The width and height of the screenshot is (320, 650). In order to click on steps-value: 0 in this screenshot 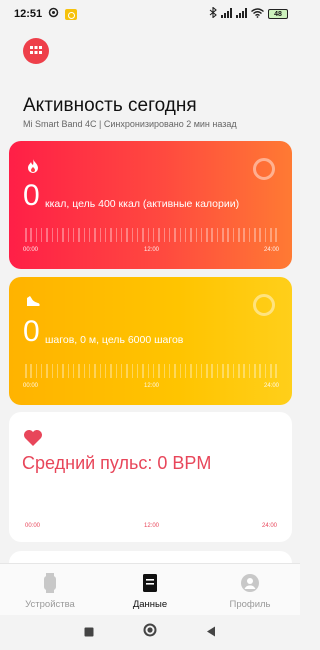, I will do `click(31, 331)`.